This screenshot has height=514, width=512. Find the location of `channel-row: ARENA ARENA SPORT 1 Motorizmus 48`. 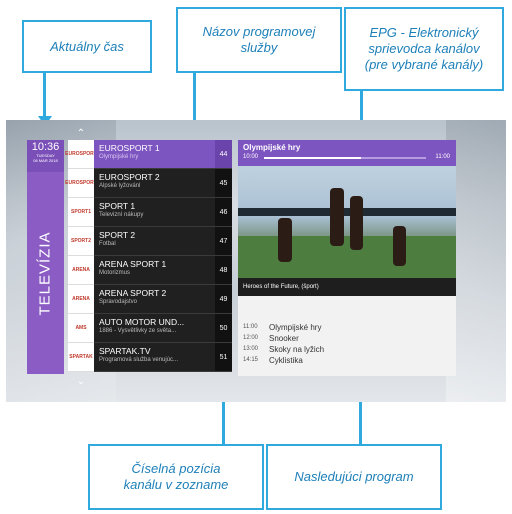

channel-row: ARENA ARENA SPORT 1 Motorizmus 48 is located at coordinates (150, 270).